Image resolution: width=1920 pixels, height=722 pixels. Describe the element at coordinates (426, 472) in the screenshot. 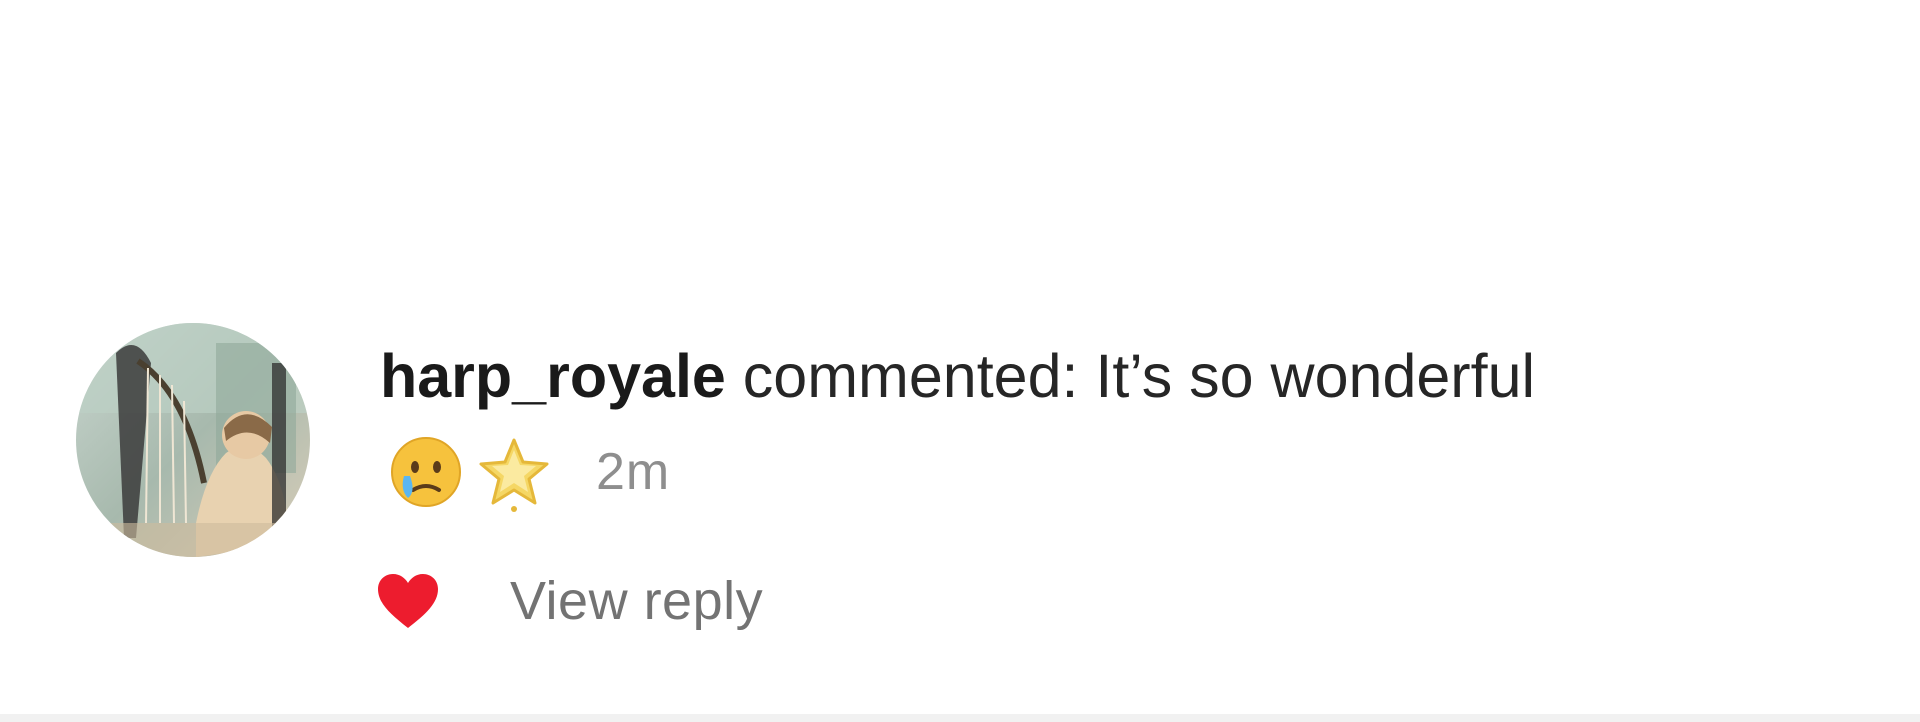

I see `crying-face-emoji` at that location.